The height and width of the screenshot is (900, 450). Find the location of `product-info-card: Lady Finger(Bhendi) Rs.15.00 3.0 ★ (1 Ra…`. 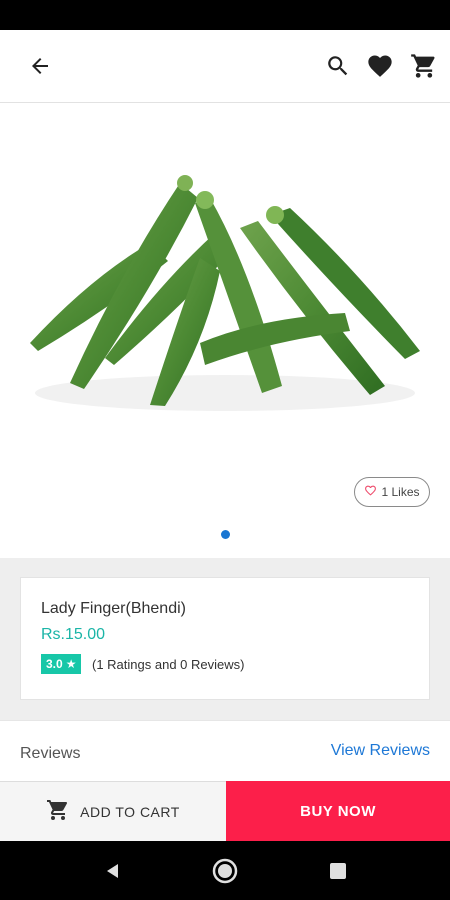

product-info-card: Lady Finger(Bhendi) Rs.15.00 3.0 ★ (1 Ra… is located at coordinates (225, 638).